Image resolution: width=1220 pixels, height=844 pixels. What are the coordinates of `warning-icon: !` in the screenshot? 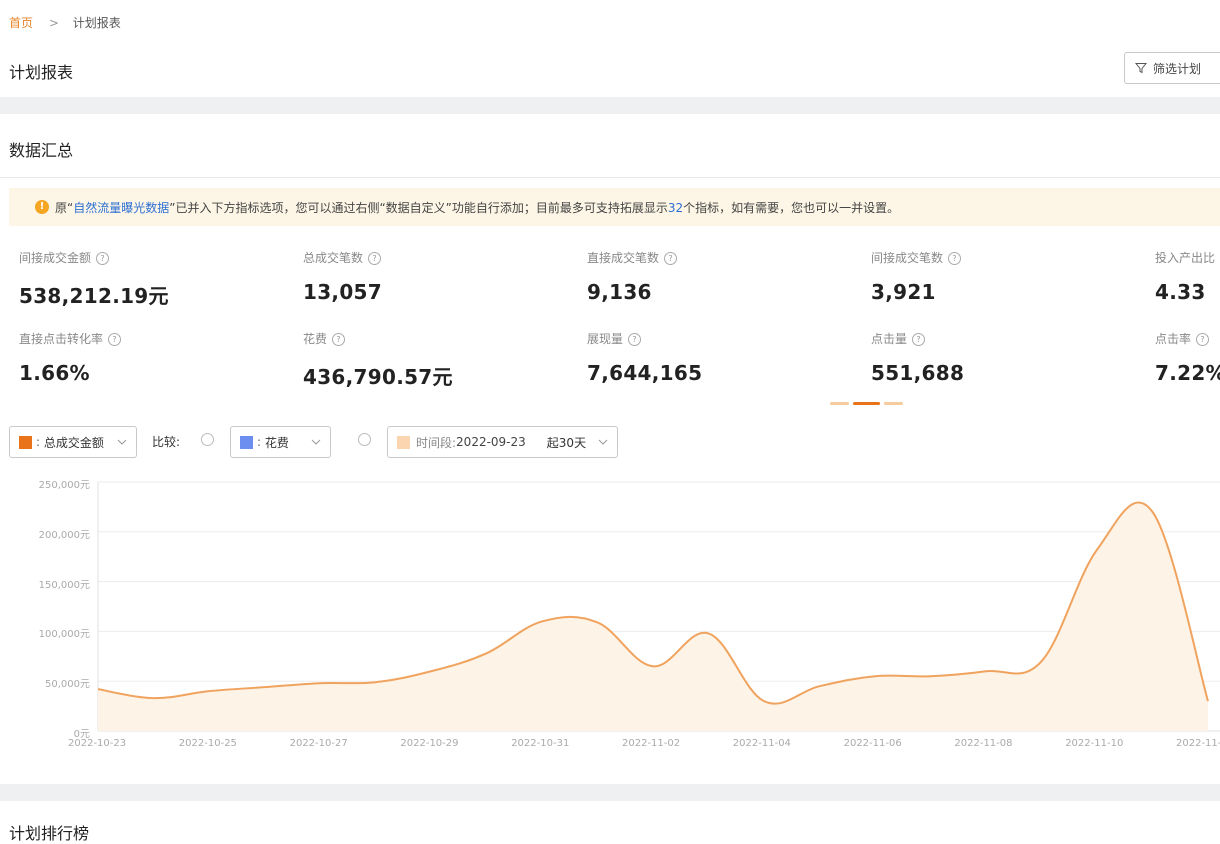 It's located at (42, 207).